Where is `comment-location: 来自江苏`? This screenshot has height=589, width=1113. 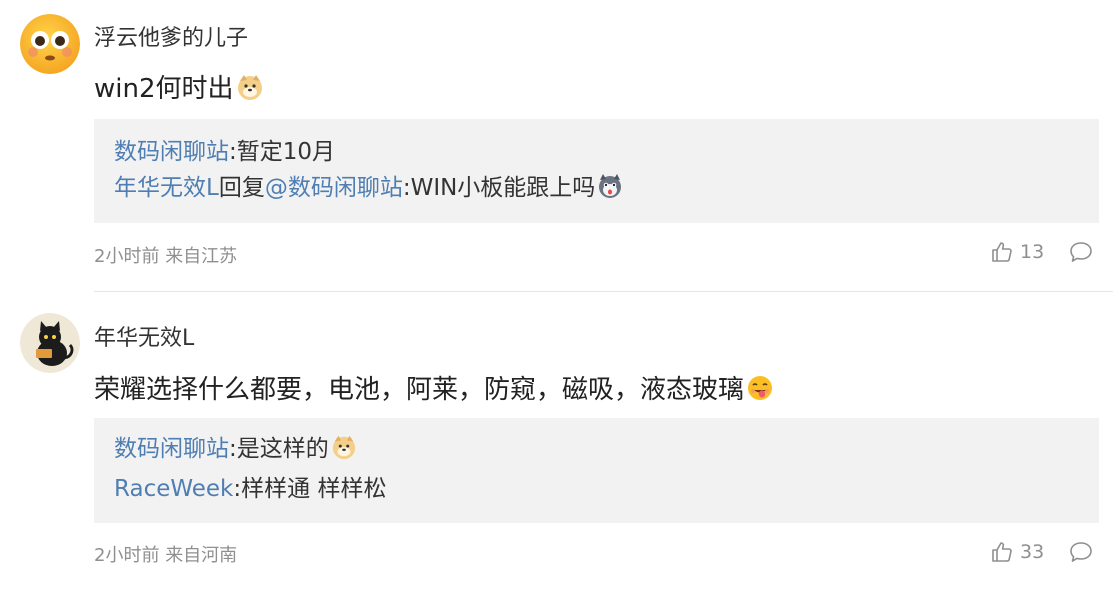 comment-location: 来自江苏 is located at coordinates (201, 256).